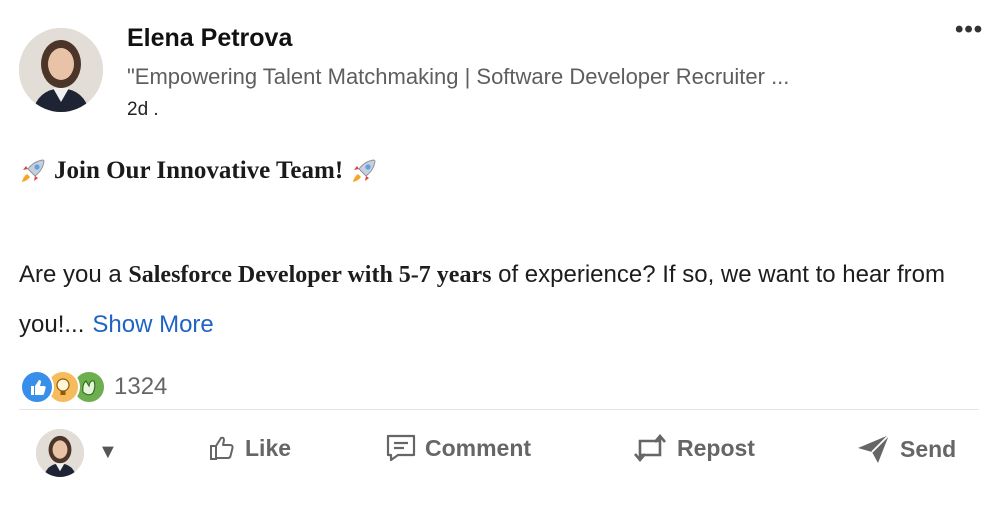  I want to click on like-button: Like, so click(249, 448).